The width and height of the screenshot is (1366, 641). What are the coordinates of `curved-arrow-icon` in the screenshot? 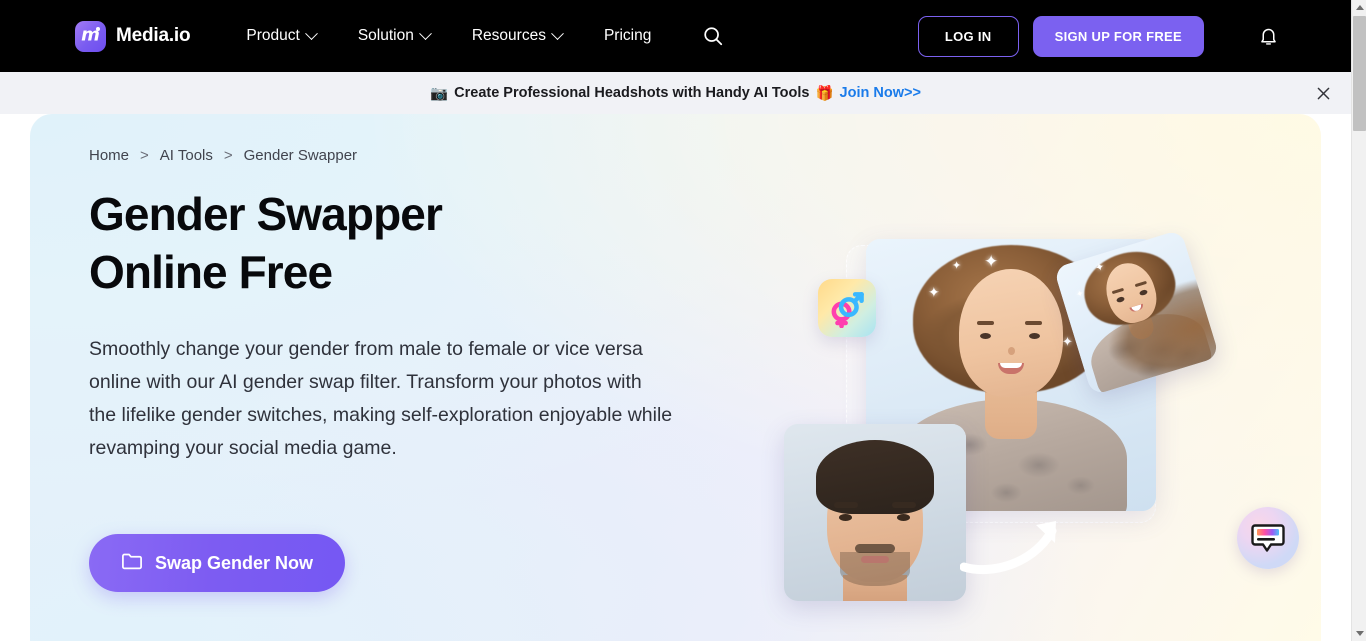 It's located at (1019, 544).